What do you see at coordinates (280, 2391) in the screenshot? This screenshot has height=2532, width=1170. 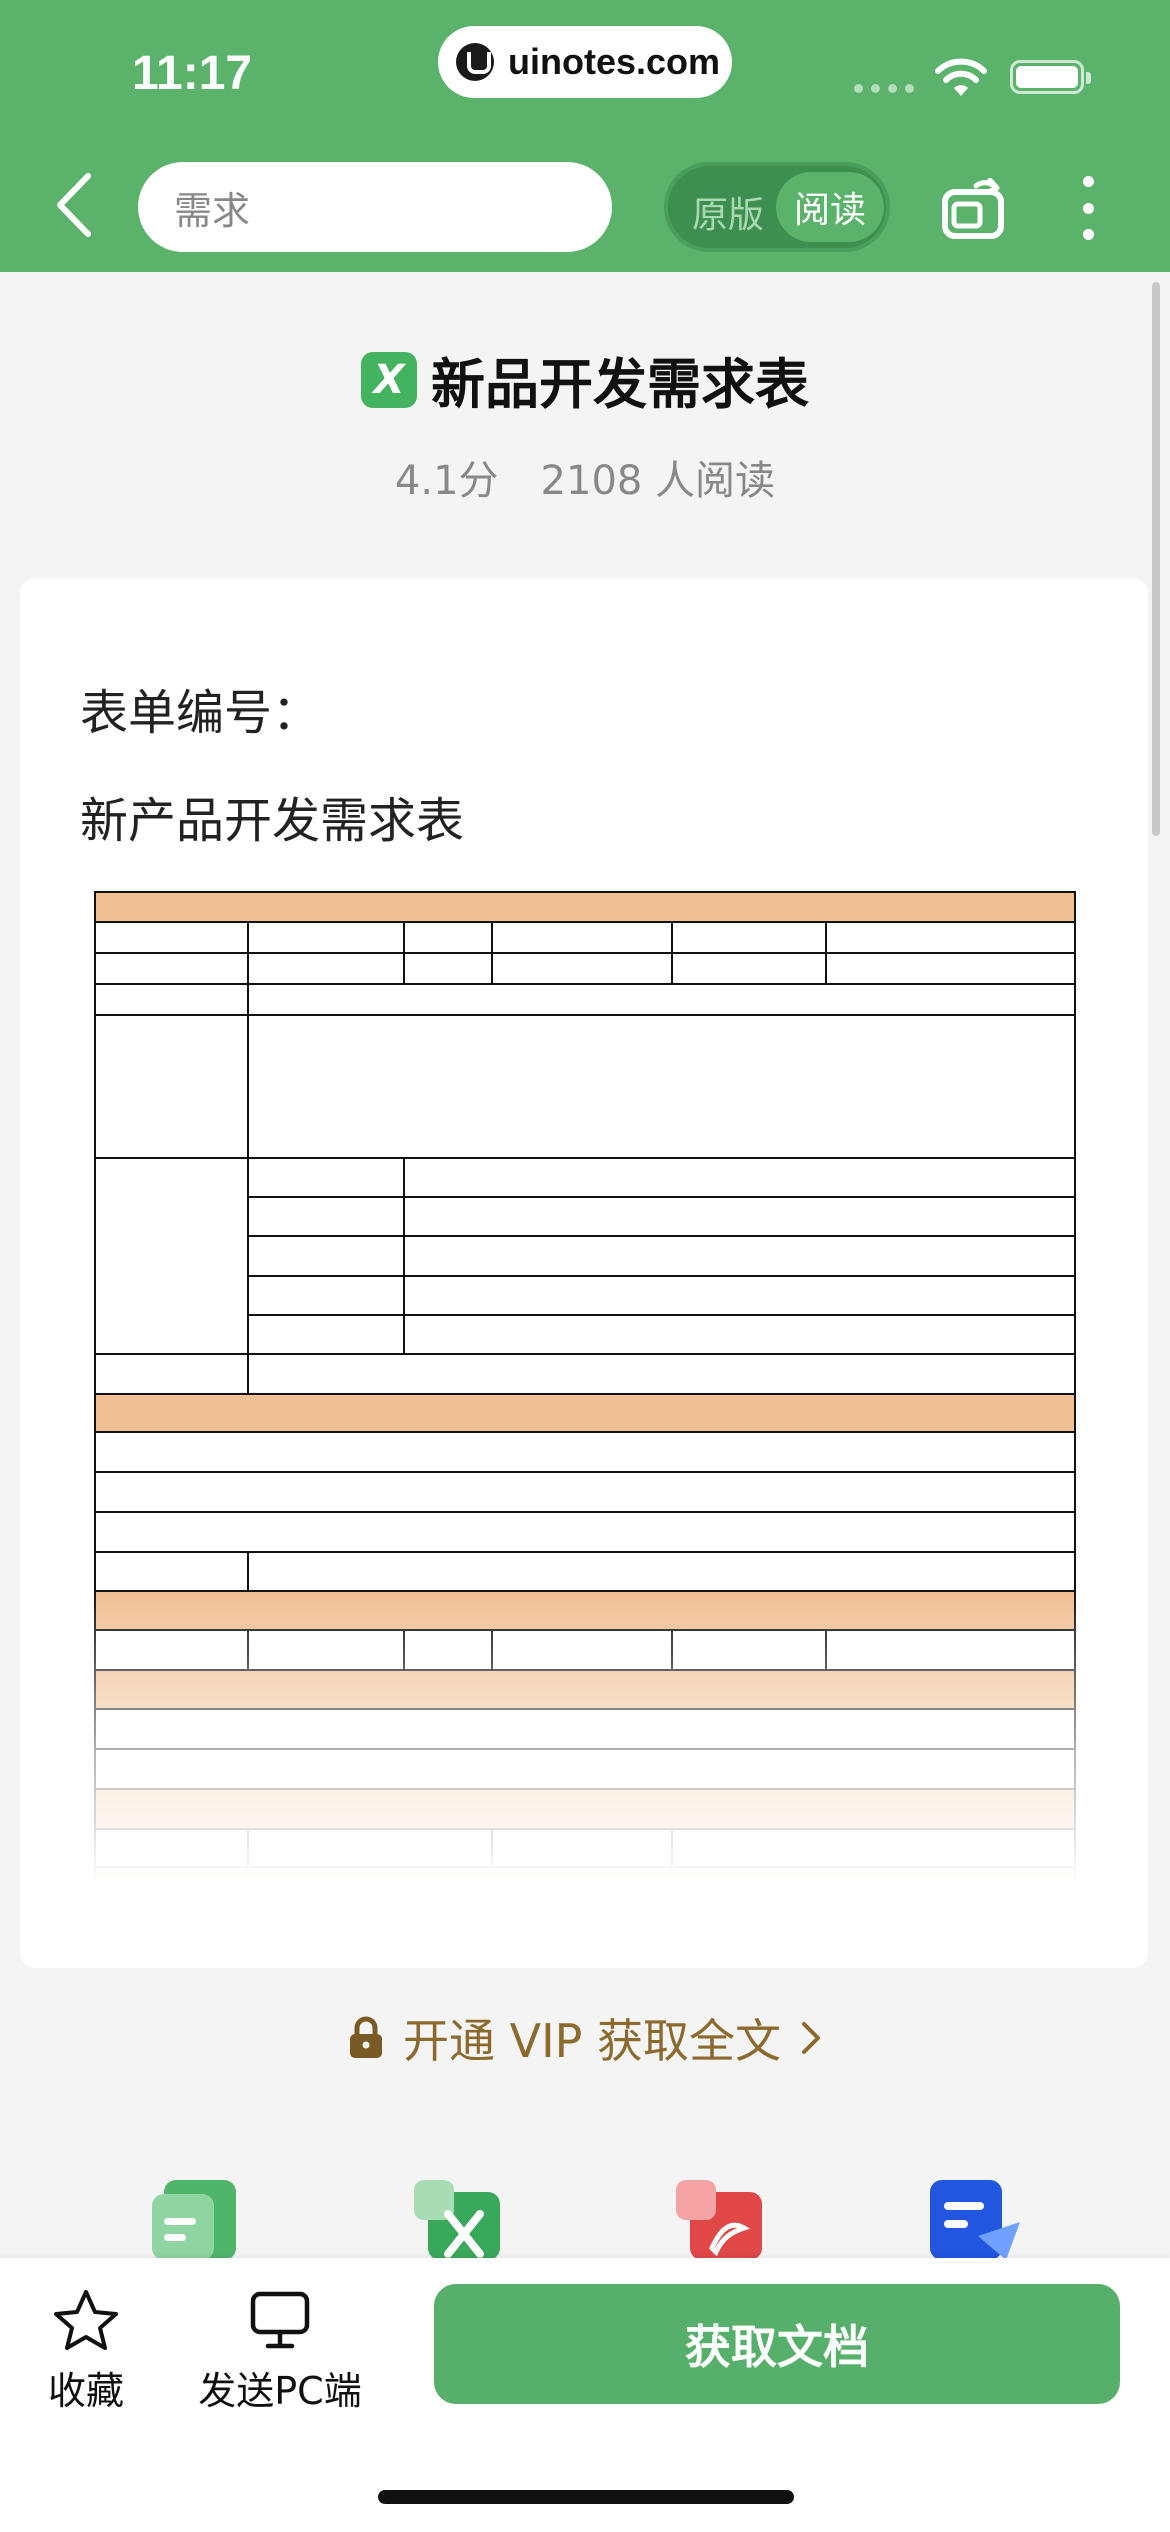 I see `send-to-pc-label: 发送PC端` at bounding box center [280, 2391].